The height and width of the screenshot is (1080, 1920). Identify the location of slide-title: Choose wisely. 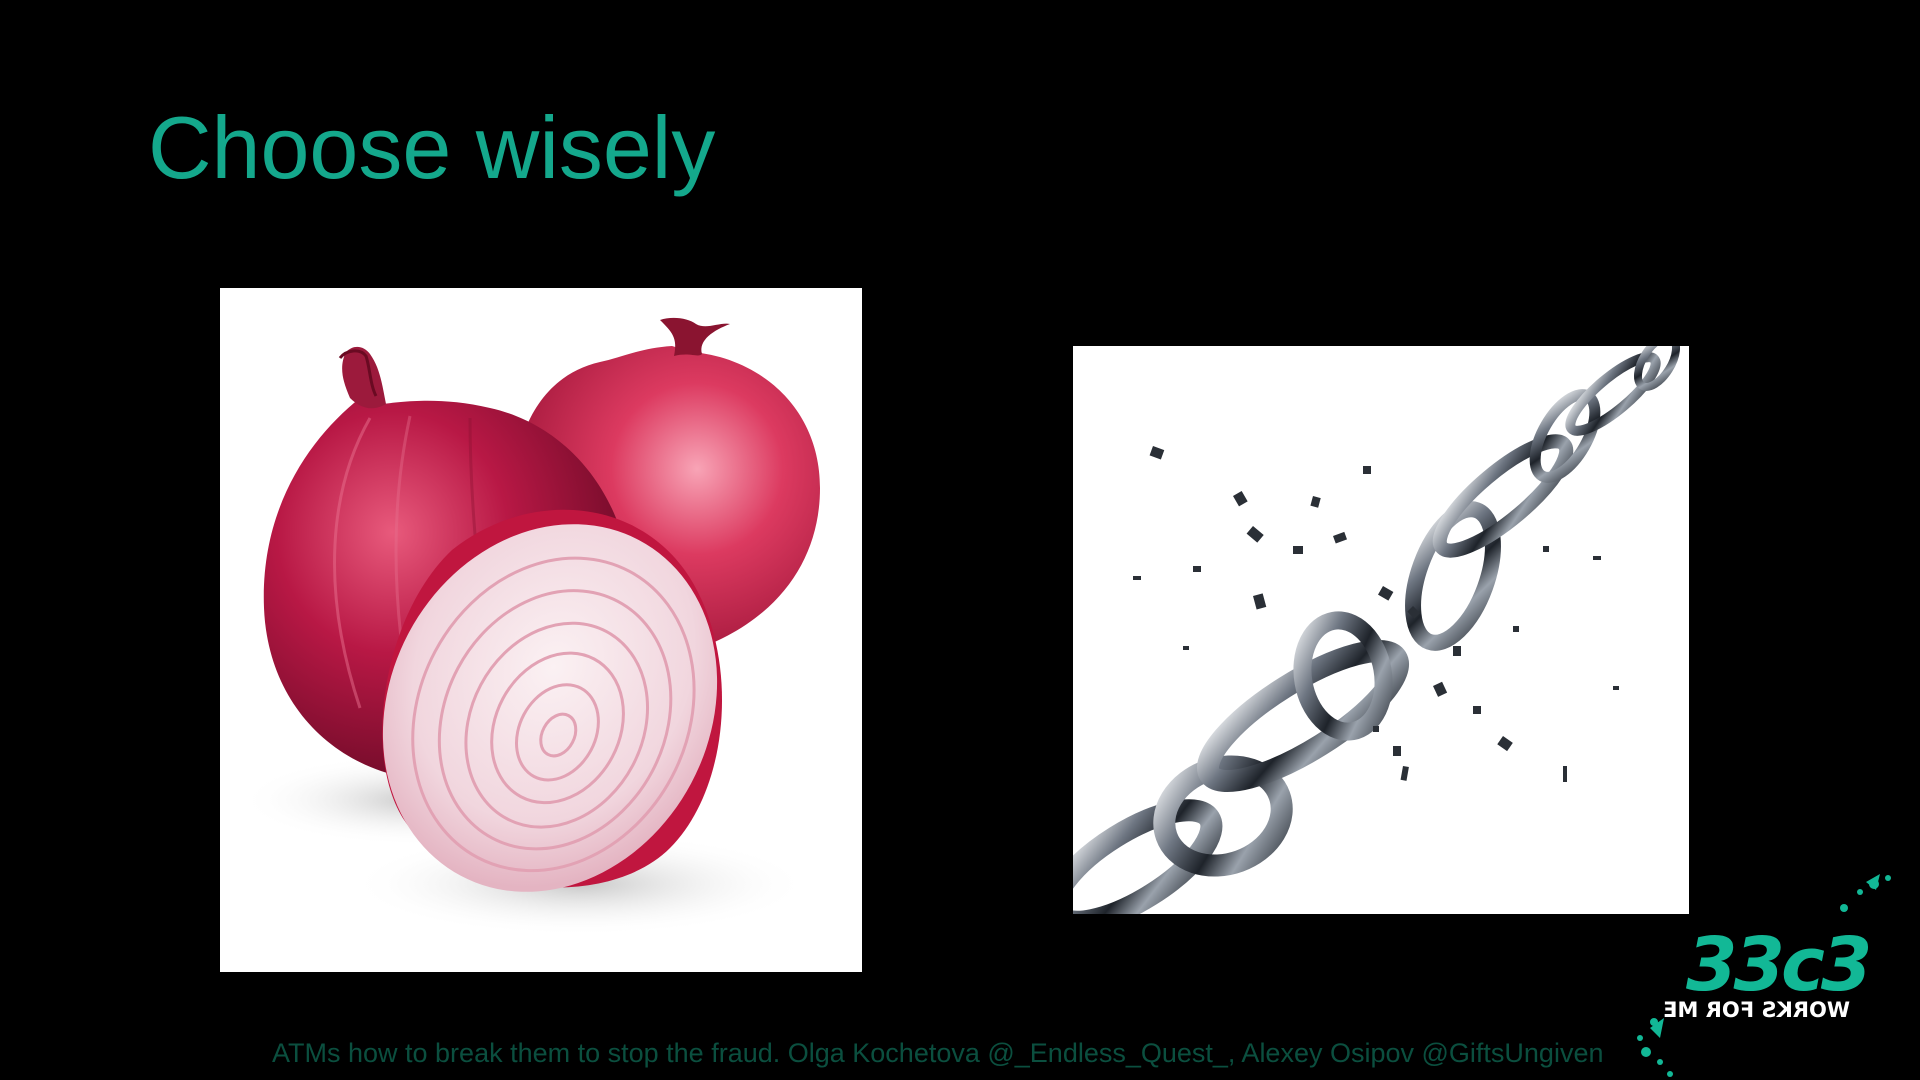
(432, 147).